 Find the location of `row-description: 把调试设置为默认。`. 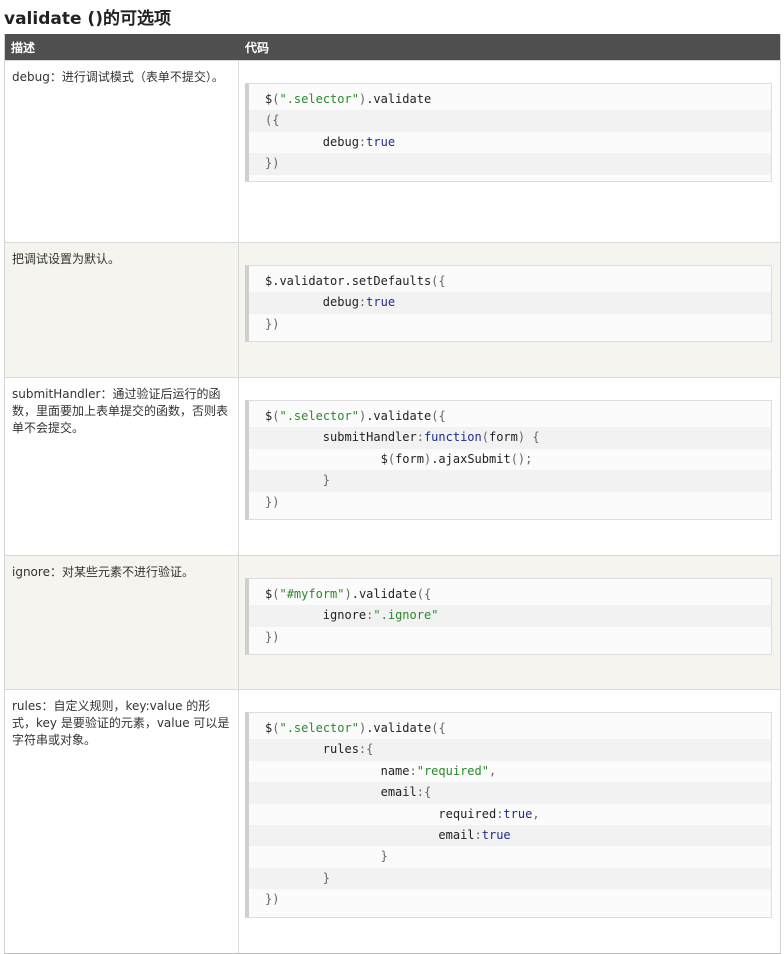

row-description: 把调试设置为默认。 is located at coordinates (122, 310).